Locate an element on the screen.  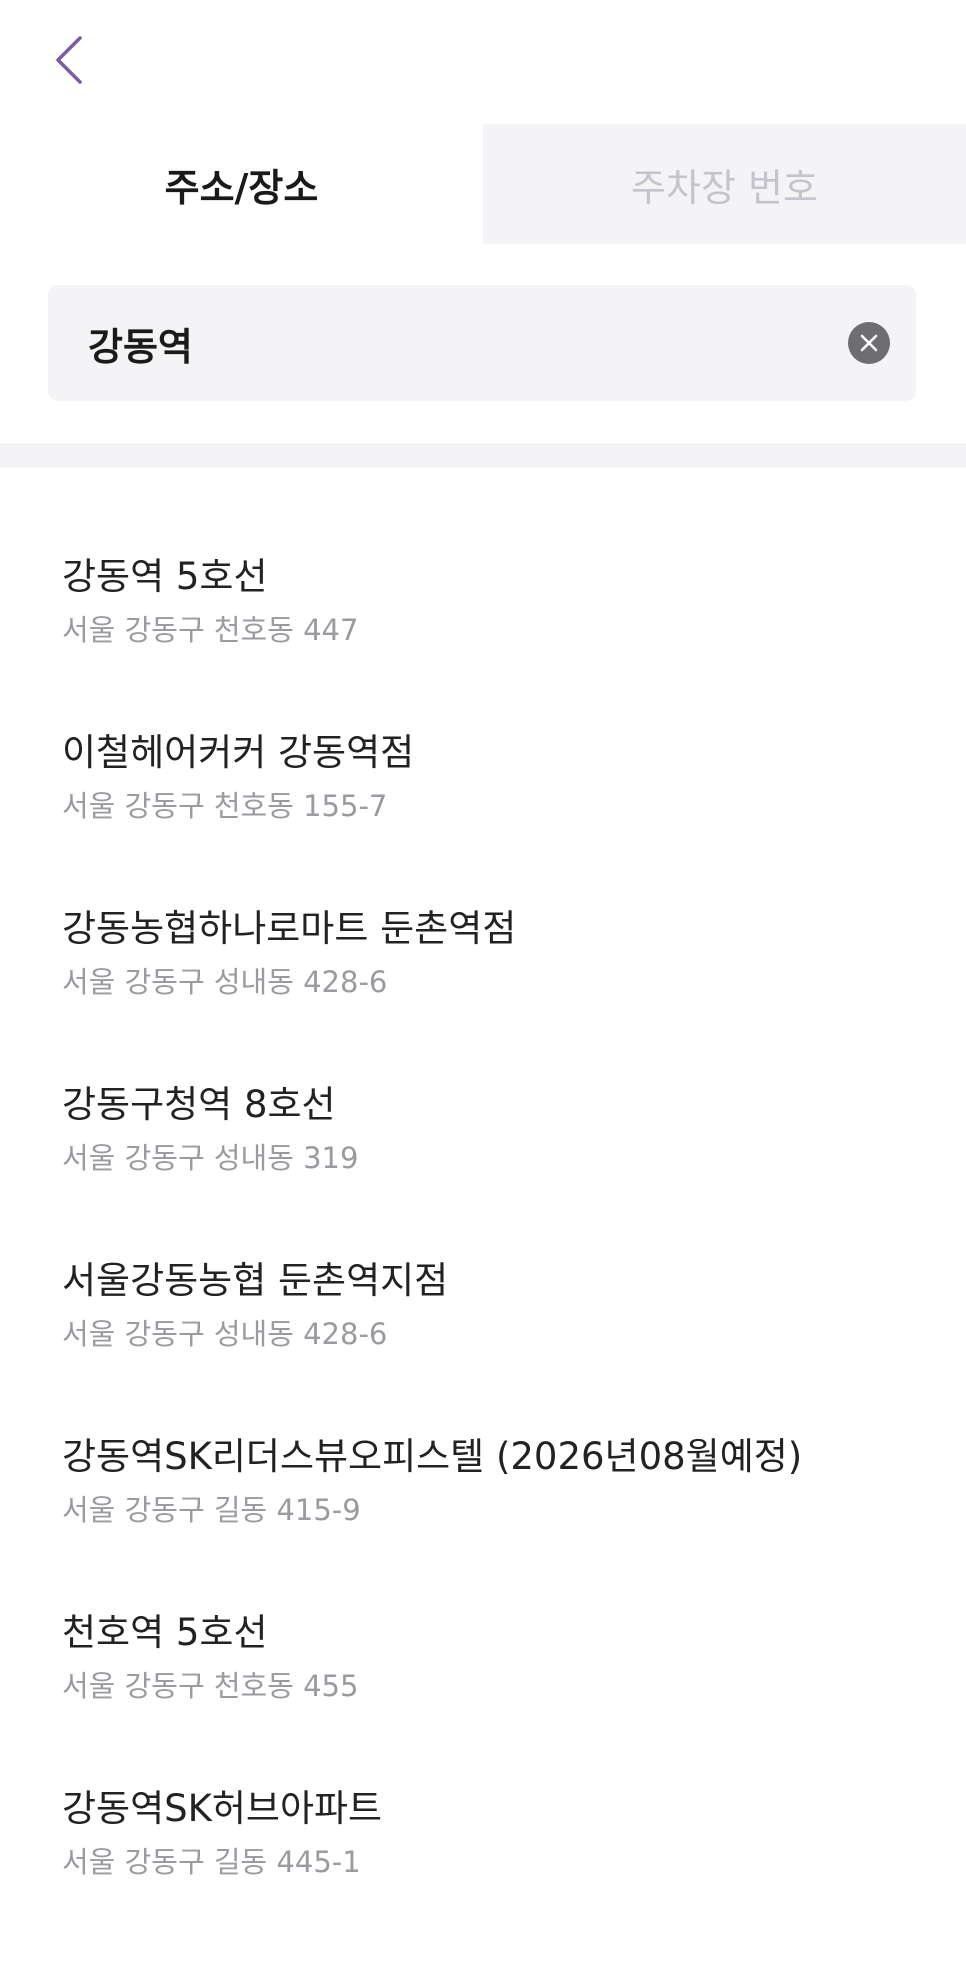
tab-label: 주소/장소 is located at coordinates (241, 187).